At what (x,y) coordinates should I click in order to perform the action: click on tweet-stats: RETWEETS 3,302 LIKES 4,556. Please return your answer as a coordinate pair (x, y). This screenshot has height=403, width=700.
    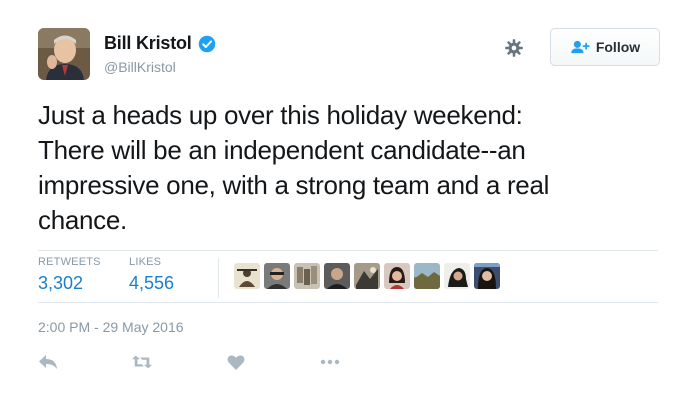
    Looking at the image, I should click on (348, 279).